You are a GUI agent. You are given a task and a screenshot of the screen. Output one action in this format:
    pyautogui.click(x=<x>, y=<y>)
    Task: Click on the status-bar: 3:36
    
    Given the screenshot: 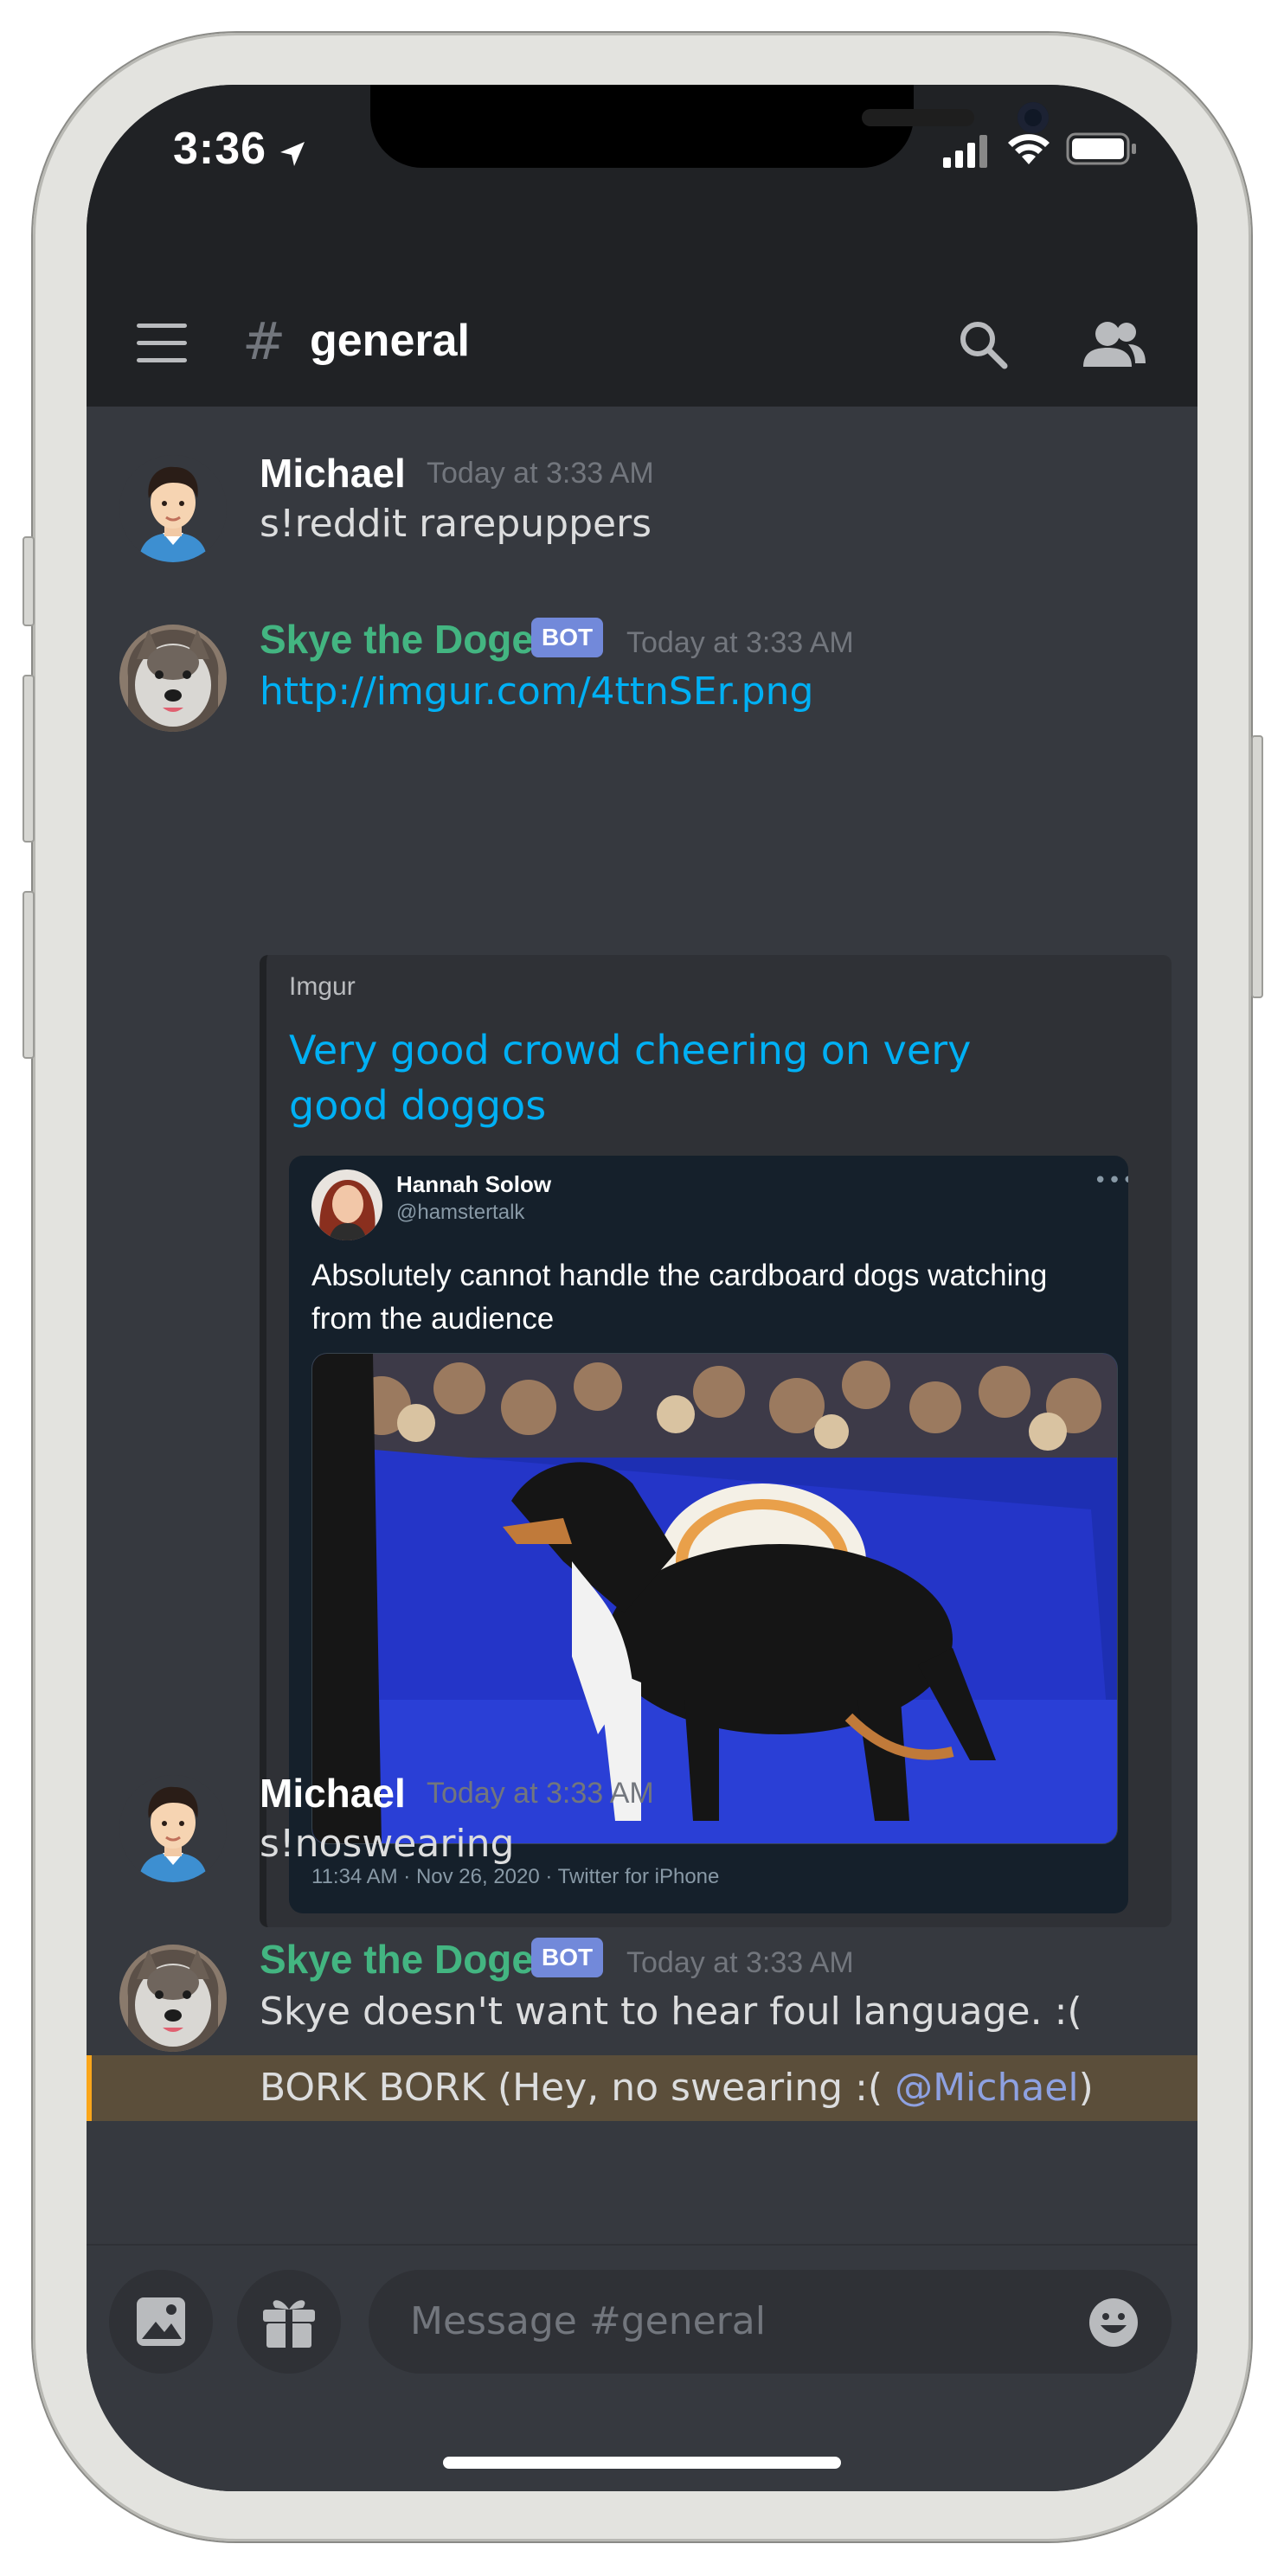 What is the action you would take?
    pyautogui.click(x=642, y=158)
    